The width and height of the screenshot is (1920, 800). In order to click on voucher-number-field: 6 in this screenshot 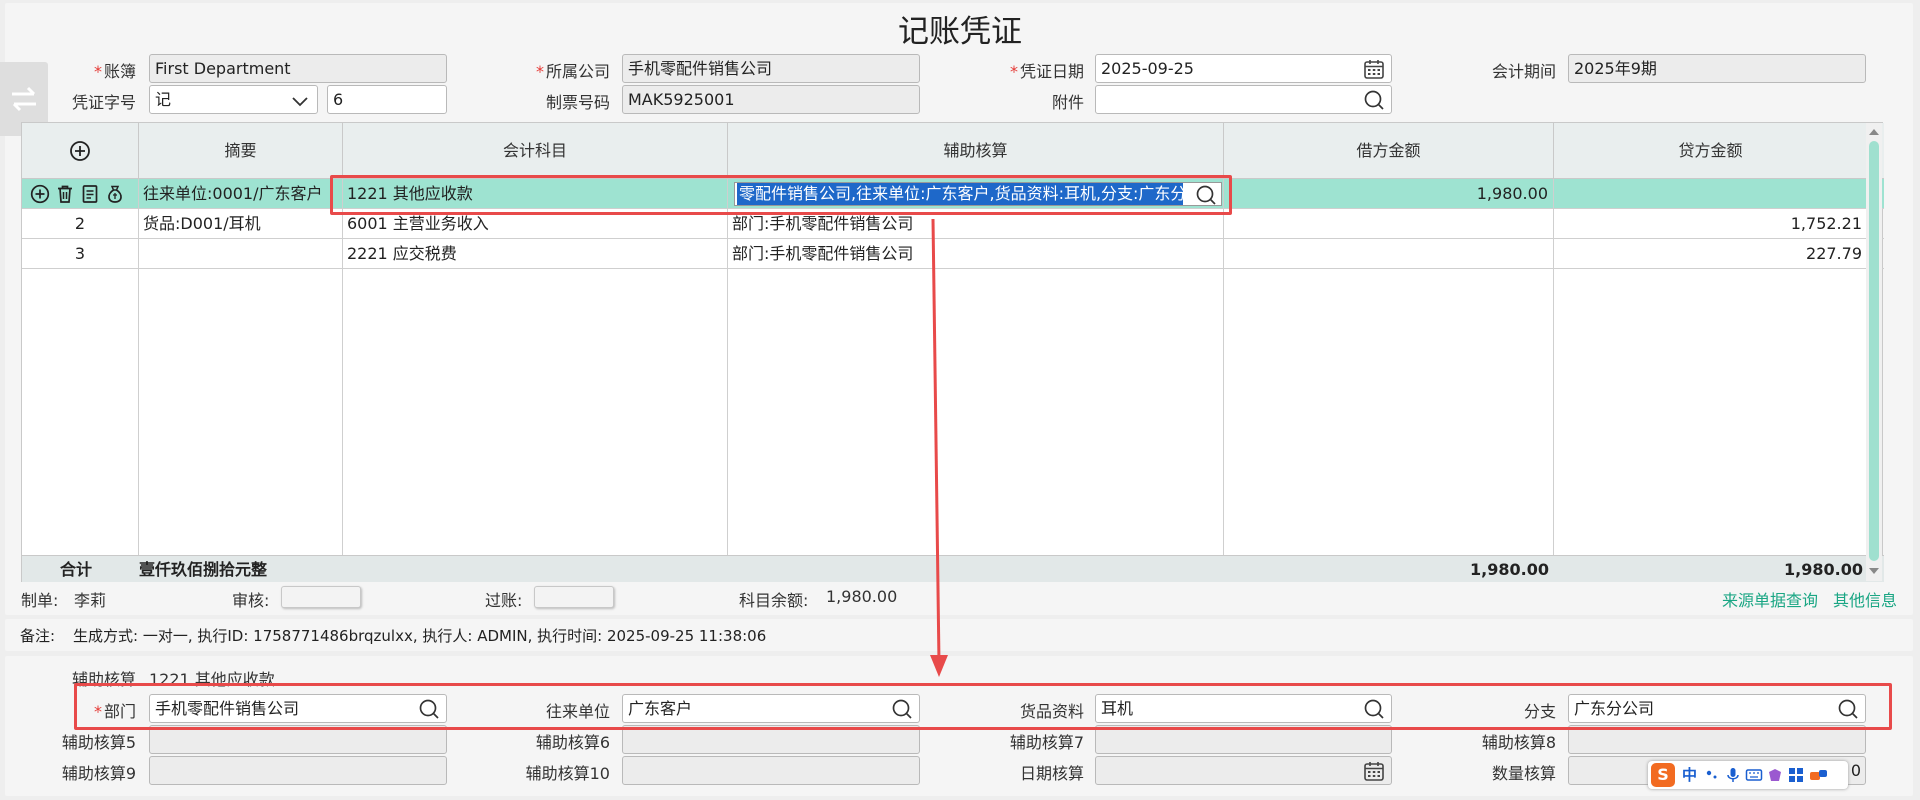, I will do `click(387, 99)`.